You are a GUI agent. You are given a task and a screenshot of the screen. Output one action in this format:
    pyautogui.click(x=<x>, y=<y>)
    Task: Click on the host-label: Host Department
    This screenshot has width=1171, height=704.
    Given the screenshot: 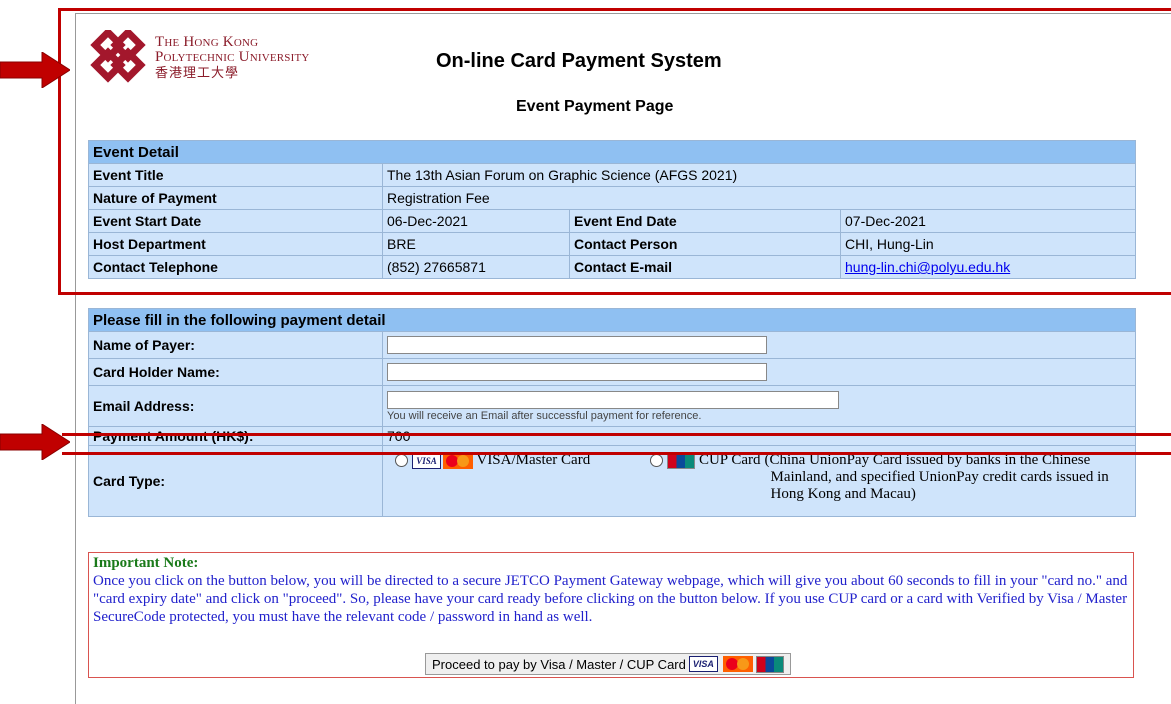 What is the action you would take?
    pyautogui.click(x=235, y=244)
    